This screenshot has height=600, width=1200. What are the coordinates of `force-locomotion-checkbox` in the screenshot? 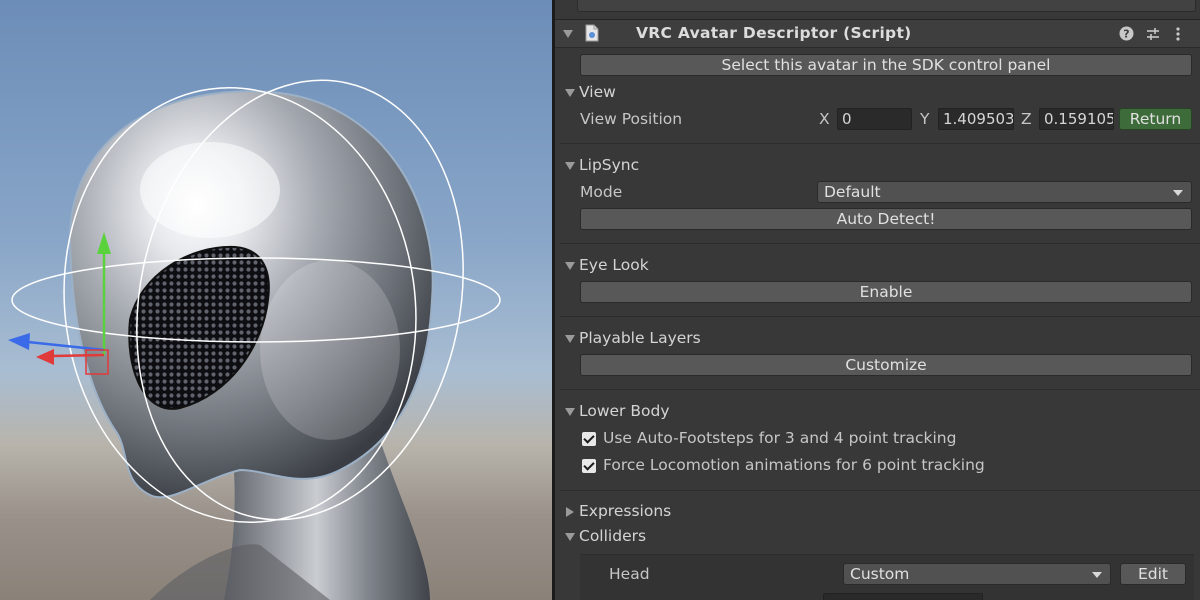 It's located at (589, 466).